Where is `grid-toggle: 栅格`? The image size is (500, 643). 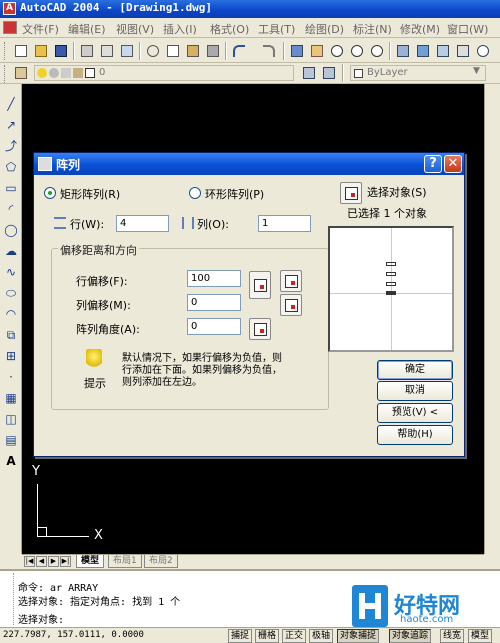 grid-toggle: 栅格 is located at coordinates (267, 636).